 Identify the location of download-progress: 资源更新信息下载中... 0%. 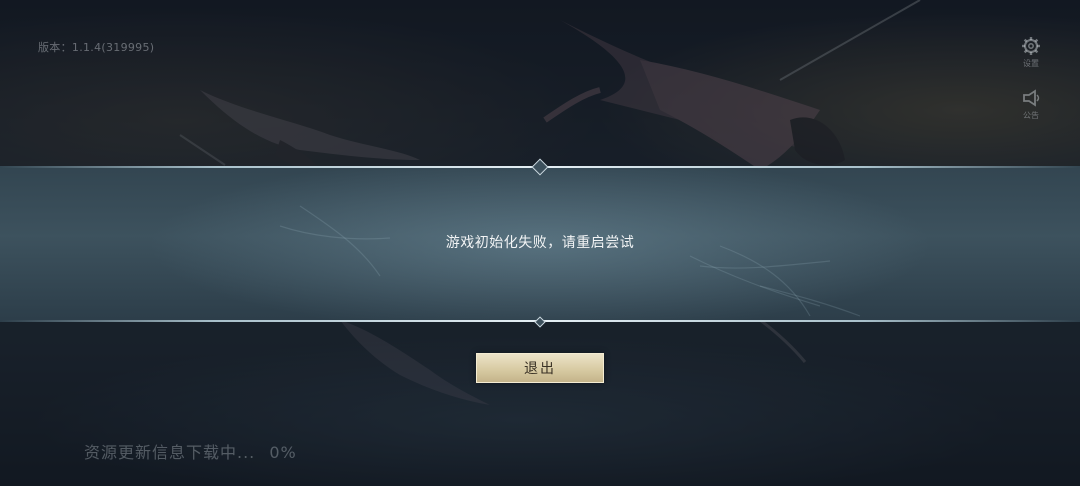
(190, 451).